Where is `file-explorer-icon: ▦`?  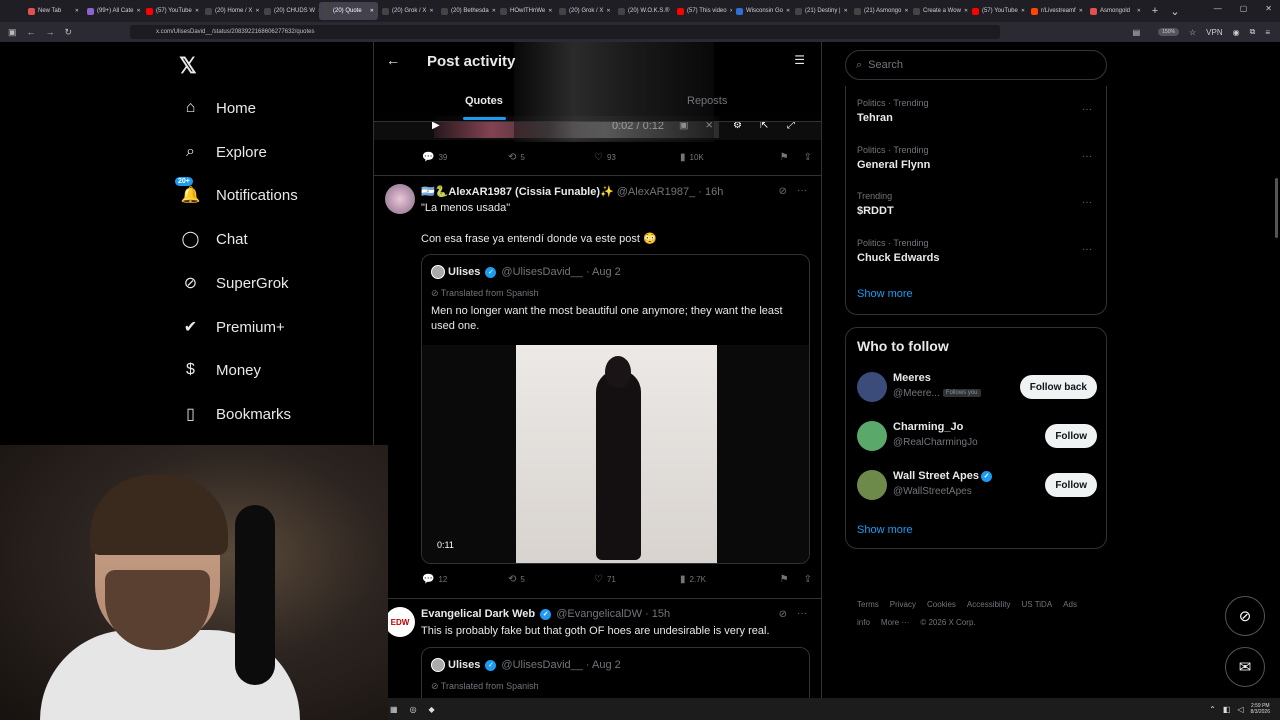 file-explorer-icon: ▦ is located at coordinates (394, 709).